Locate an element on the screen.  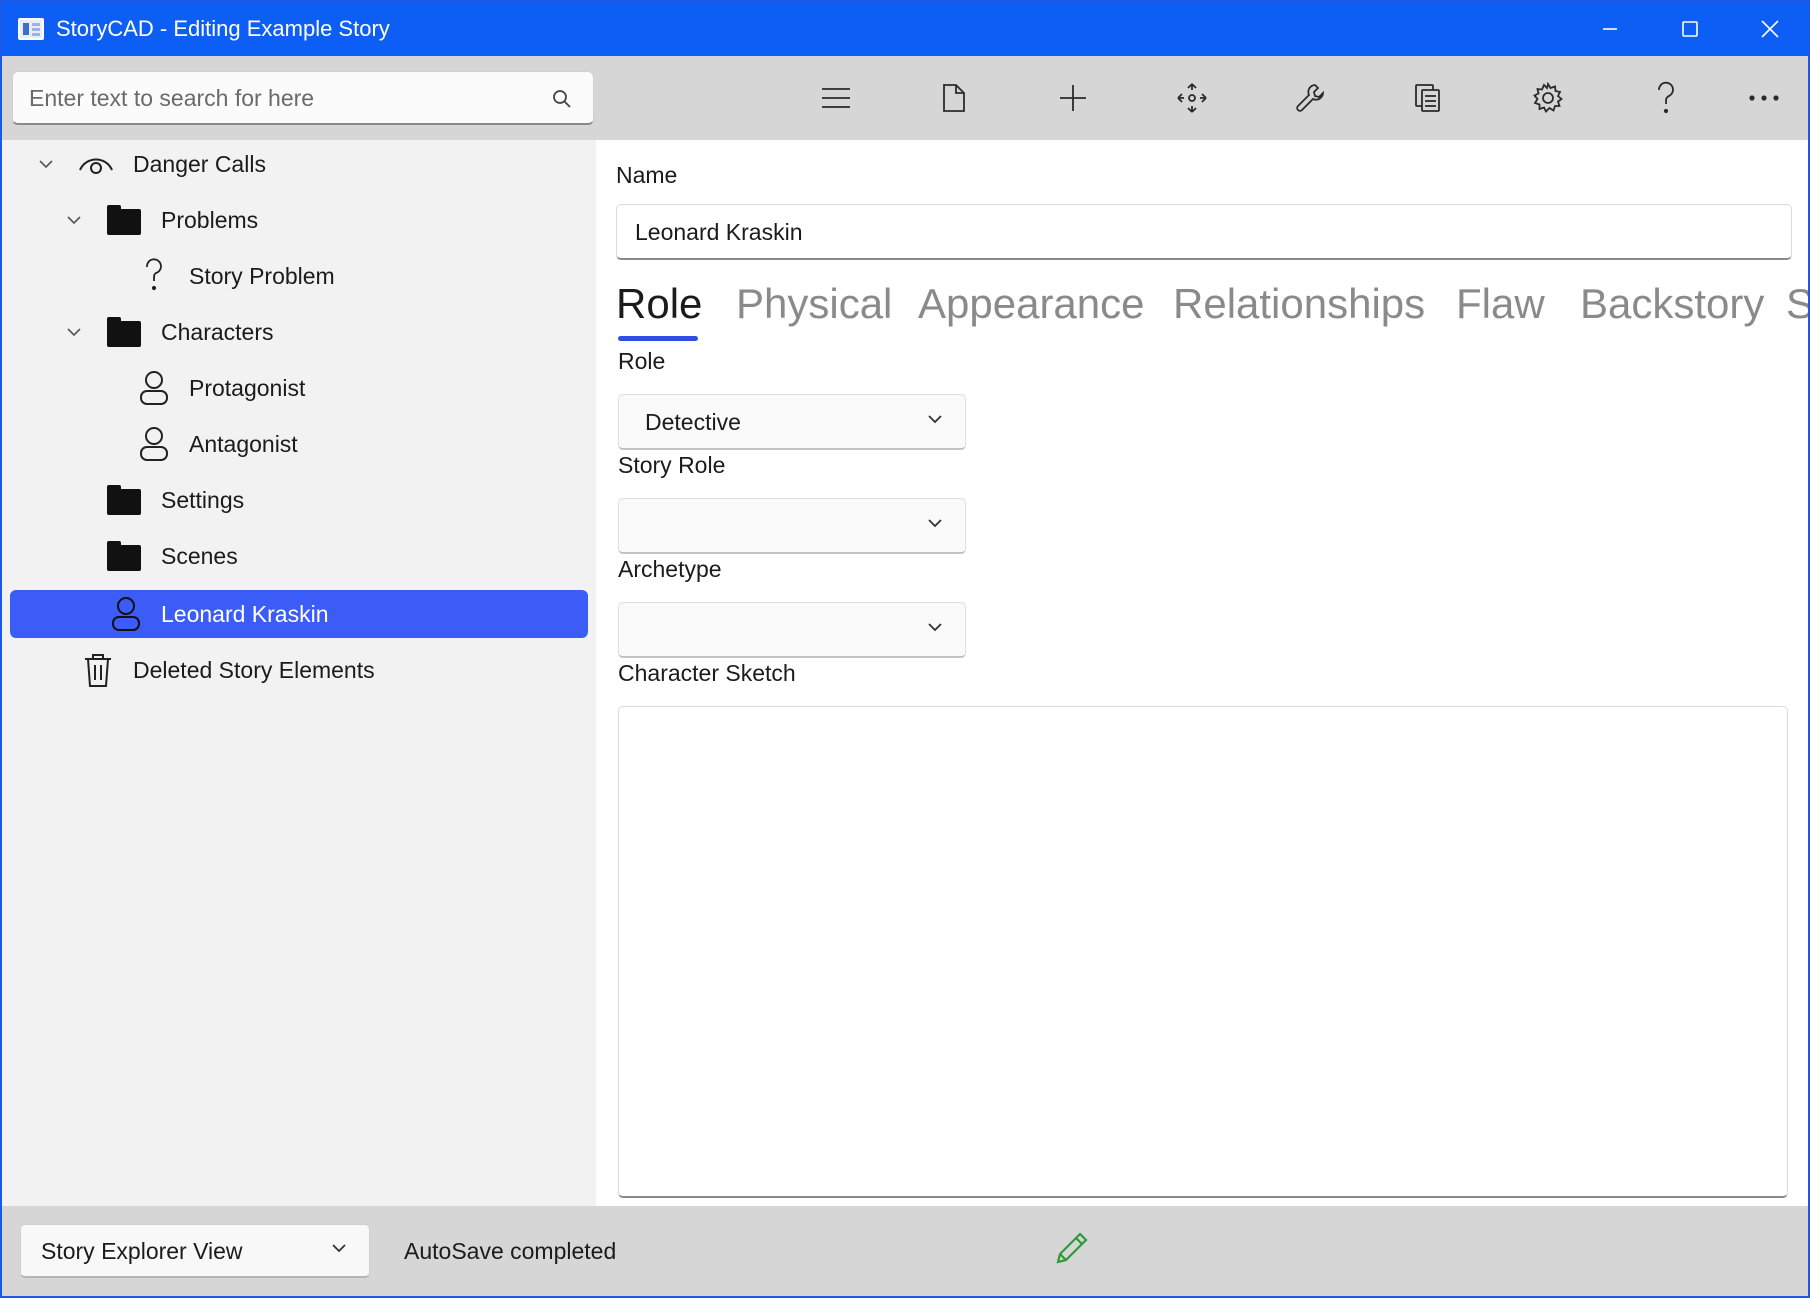
minimize-button is located at coordinates (1610, 29).